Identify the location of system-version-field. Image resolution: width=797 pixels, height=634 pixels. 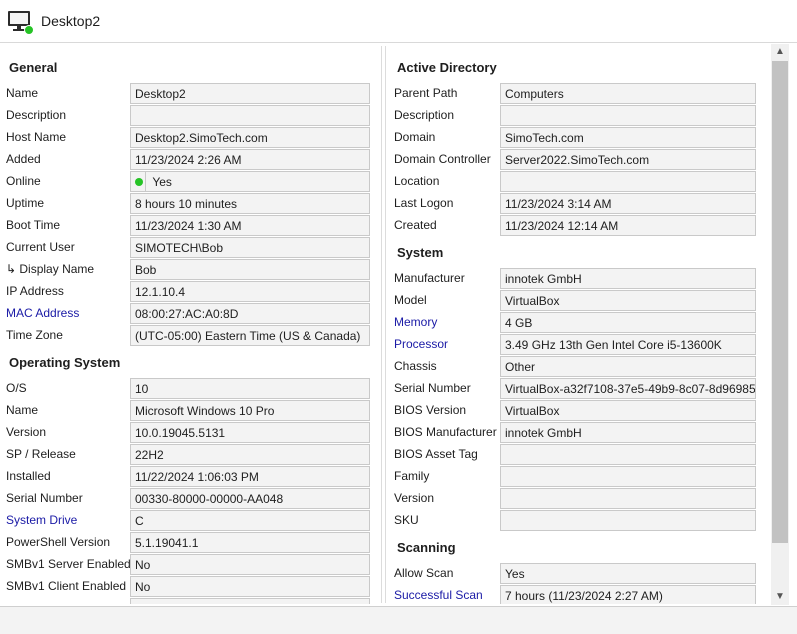
(628, 498).